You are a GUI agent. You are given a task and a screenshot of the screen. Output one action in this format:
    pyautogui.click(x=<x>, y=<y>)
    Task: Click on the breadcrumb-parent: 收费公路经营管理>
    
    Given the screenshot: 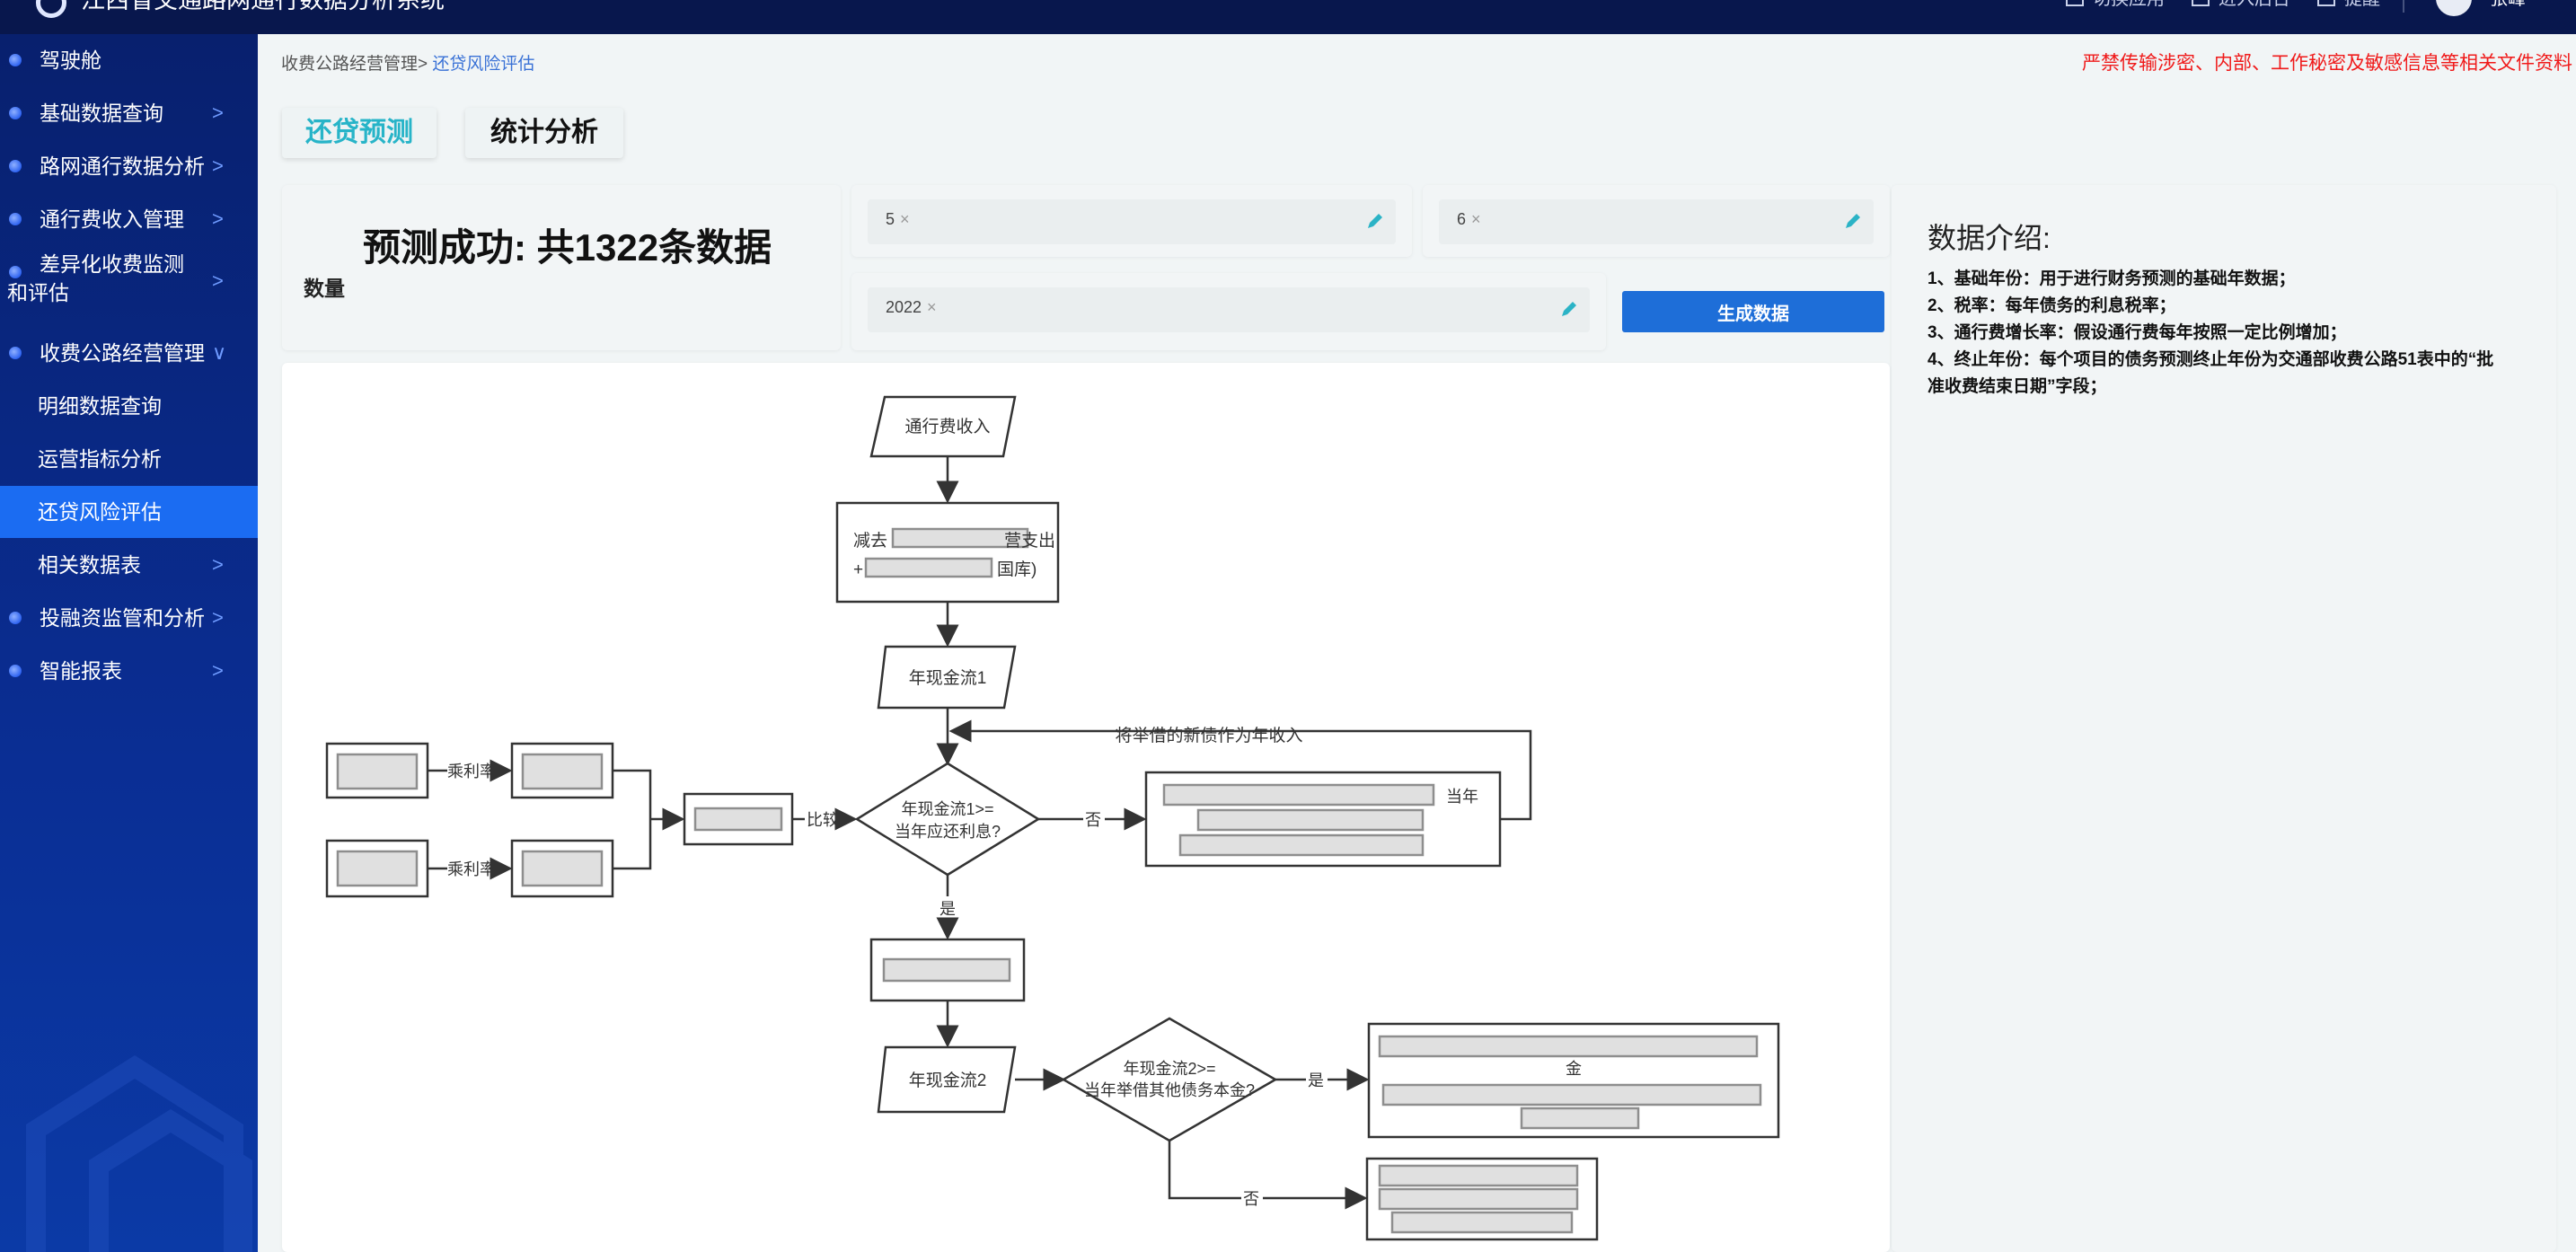 What is the action you would take?
    pyautogui.click(x=354, y=64)
    